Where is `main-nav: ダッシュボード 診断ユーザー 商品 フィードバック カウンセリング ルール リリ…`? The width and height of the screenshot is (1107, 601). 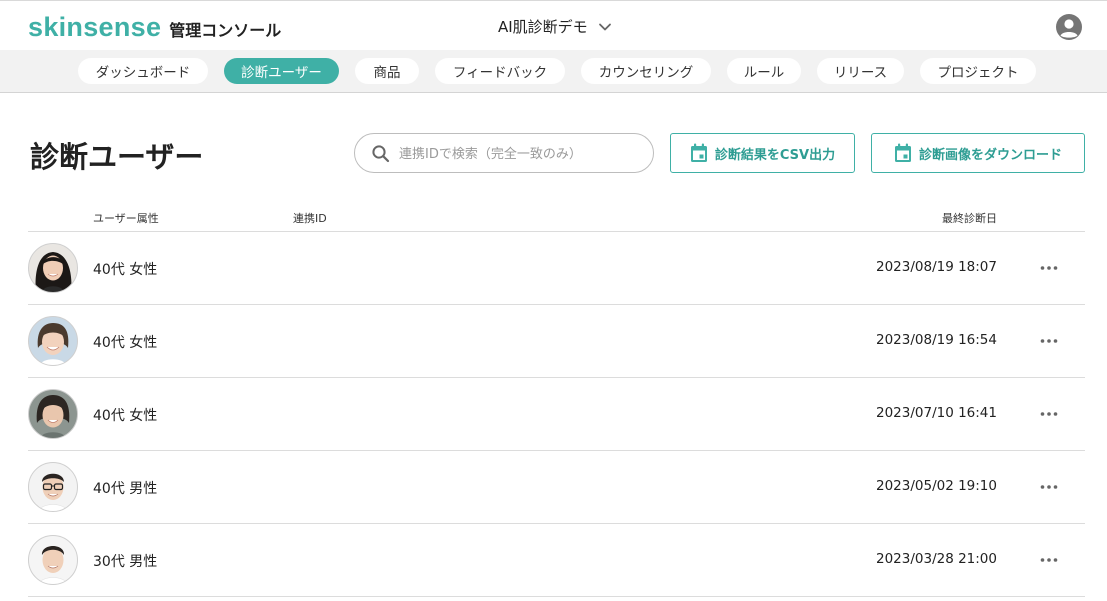
main-nav: ダッシュボード 診断ユーザー 商品 フィードバック カウンセリング ルール リリ… is located at coordinates (553, 71).